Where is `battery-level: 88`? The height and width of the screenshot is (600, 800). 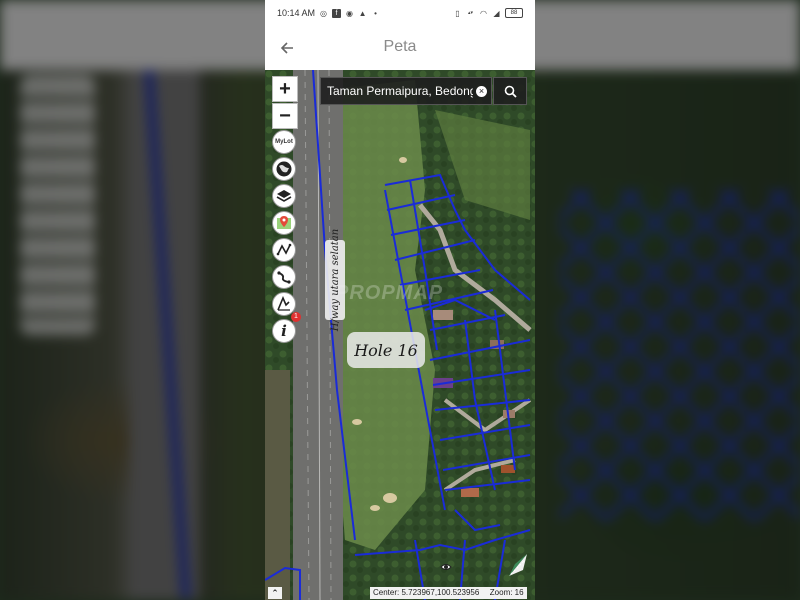 battery-level: 88 is located at coordinates (514, 13).